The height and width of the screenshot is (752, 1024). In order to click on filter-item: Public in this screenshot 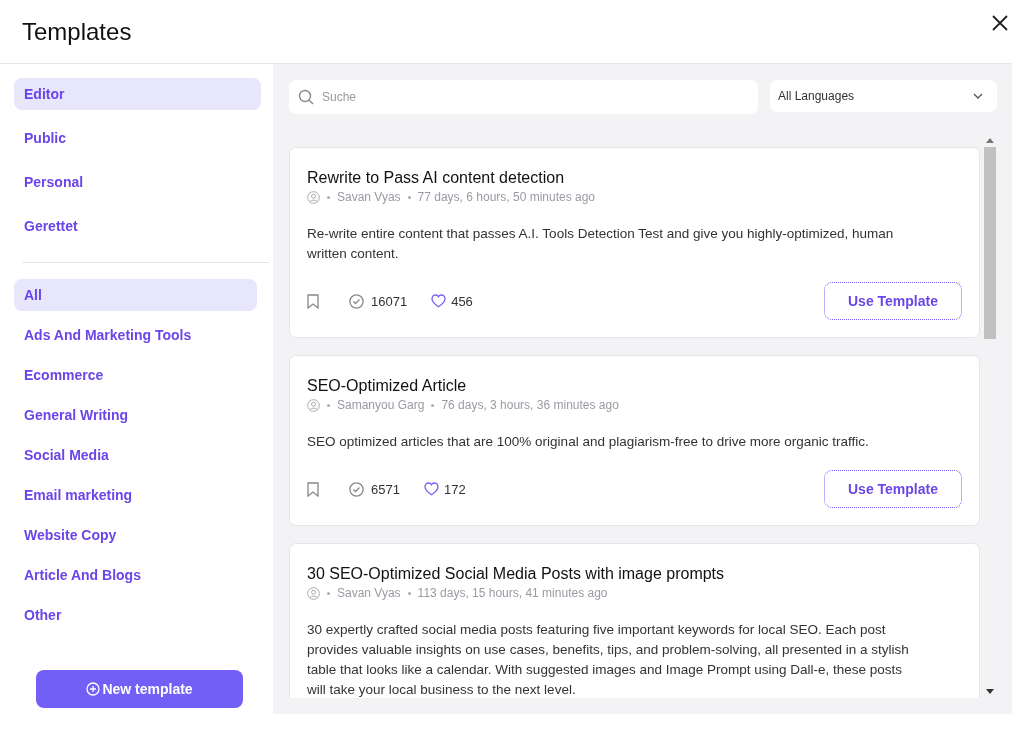, I will do `click(137, 138)`.